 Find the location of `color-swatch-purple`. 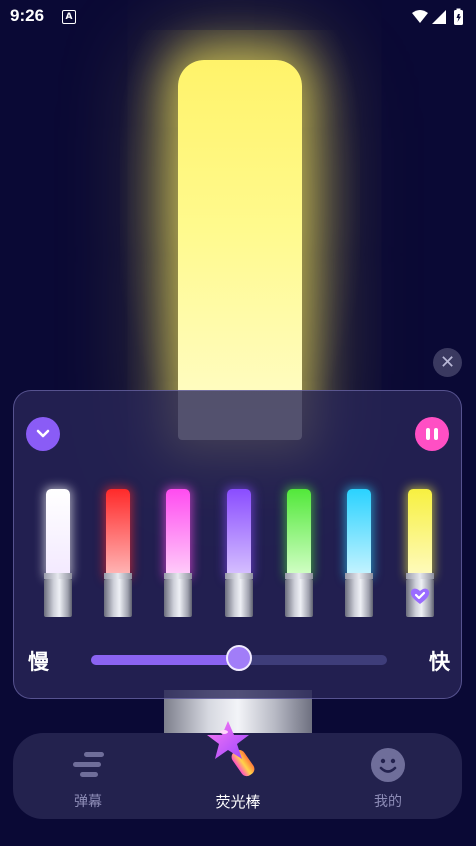

color-swatch-purple is located at coordinates (239, 554).